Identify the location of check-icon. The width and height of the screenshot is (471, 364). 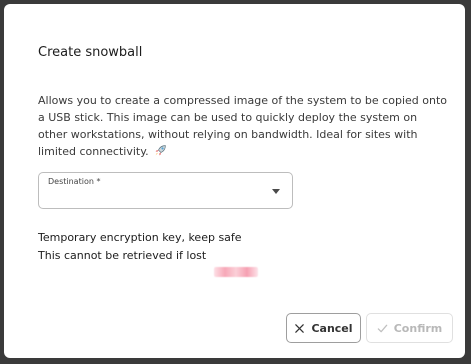
(382, 328).